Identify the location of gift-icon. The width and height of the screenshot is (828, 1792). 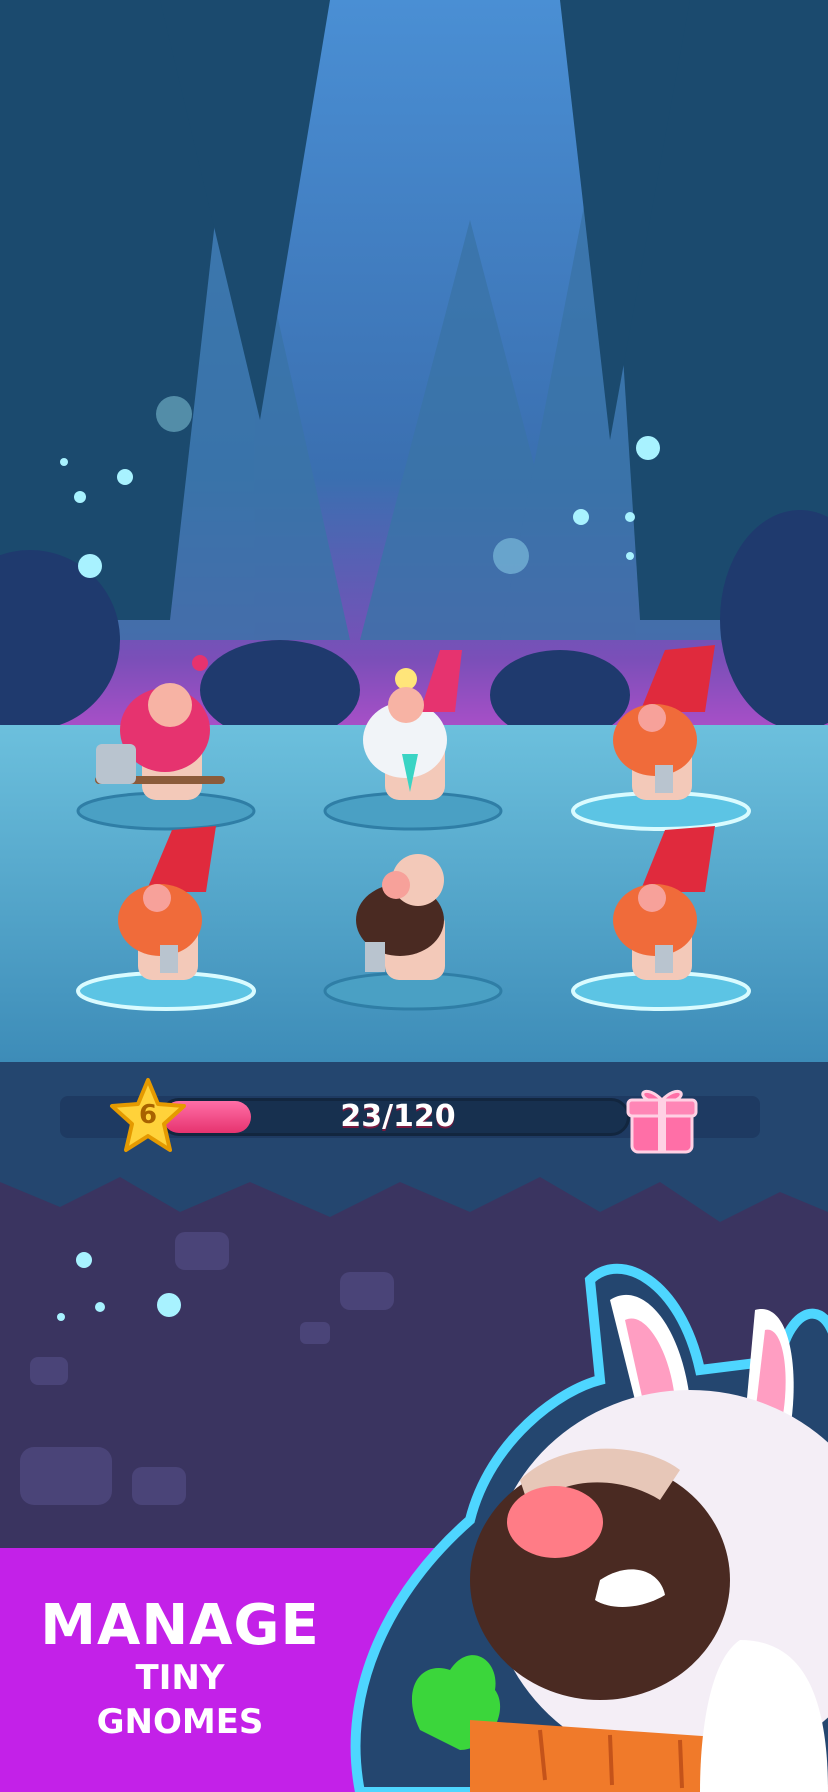
(662, 1118).